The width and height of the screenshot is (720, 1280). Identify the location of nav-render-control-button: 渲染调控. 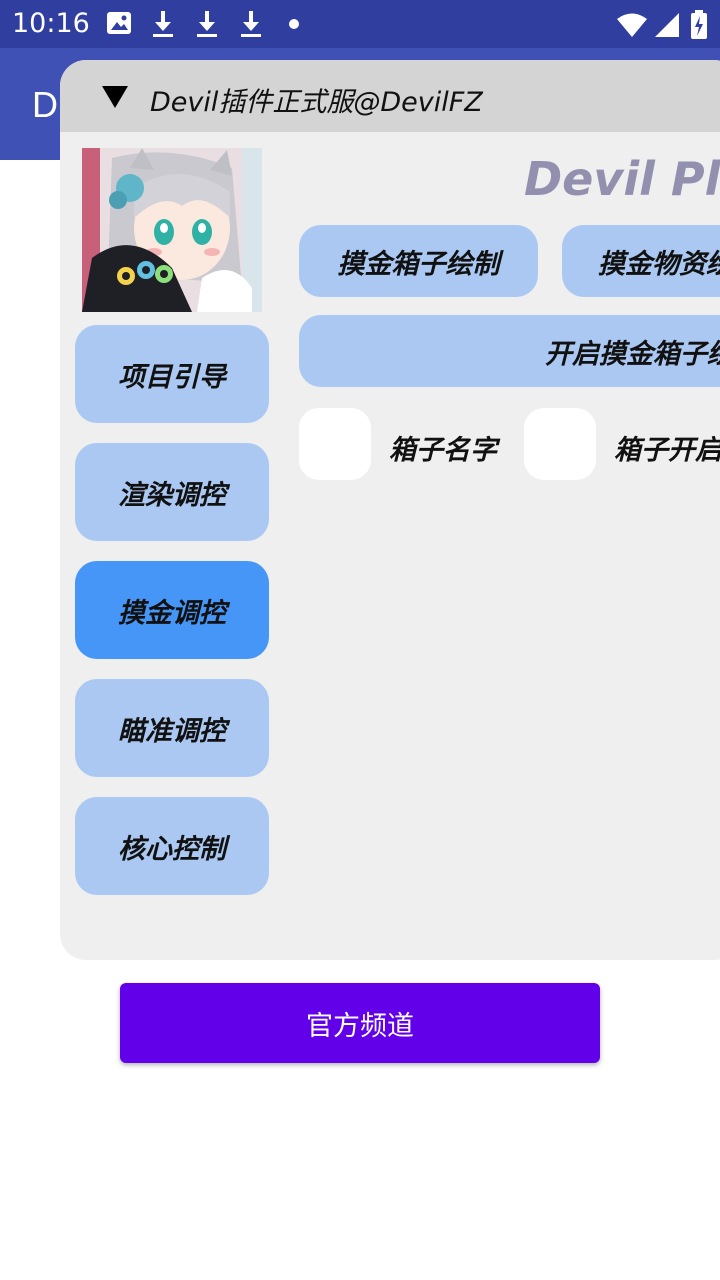
(172, 492).